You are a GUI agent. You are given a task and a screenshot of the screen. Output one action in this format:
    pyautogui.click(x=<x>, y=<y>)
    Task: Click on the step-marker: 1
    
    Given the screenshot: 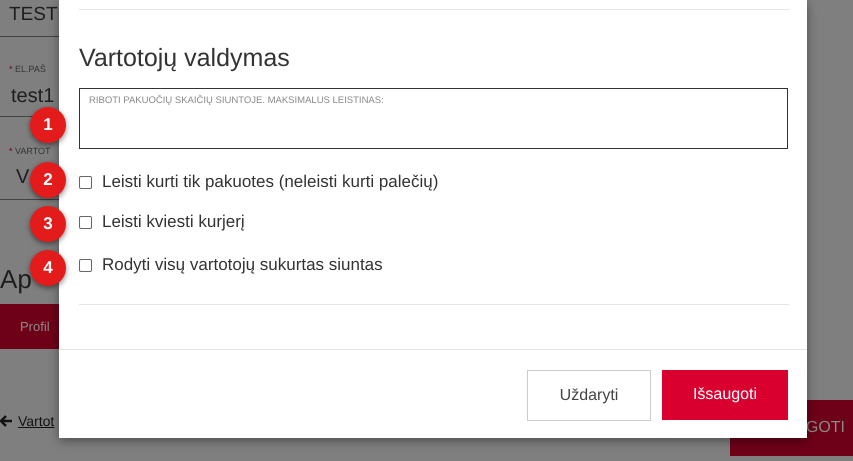 What is the action you would take?
    pyautogui.click(x=48, y=125)
    